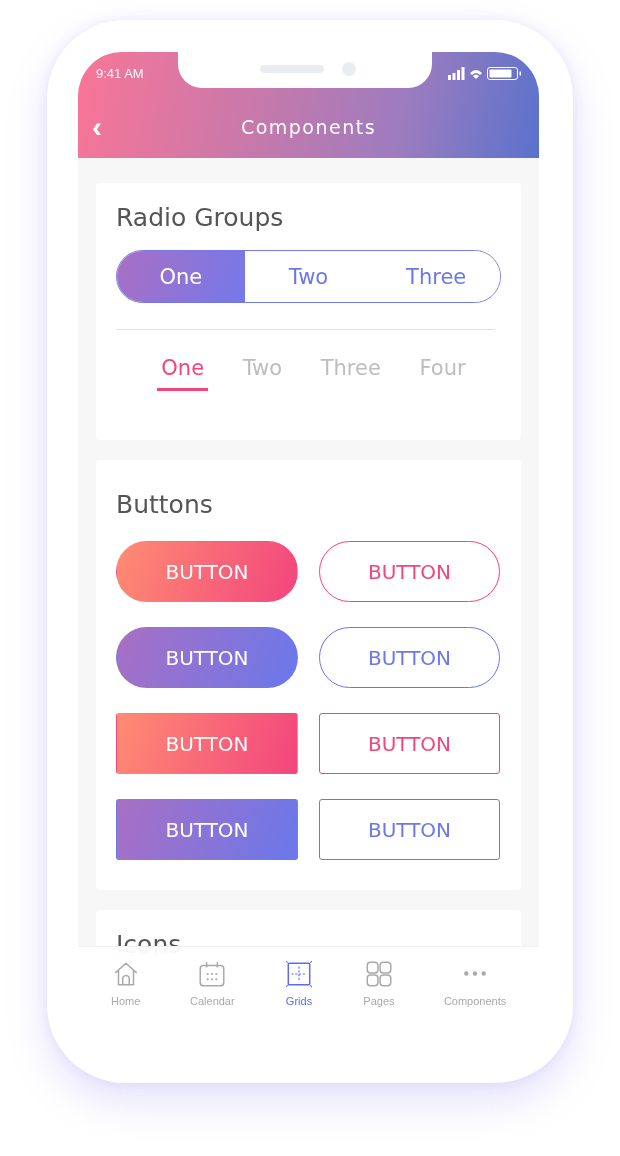  Describe the element at coordinates (476, 73) in the screenshot. I see `wifi-icon` at that location.